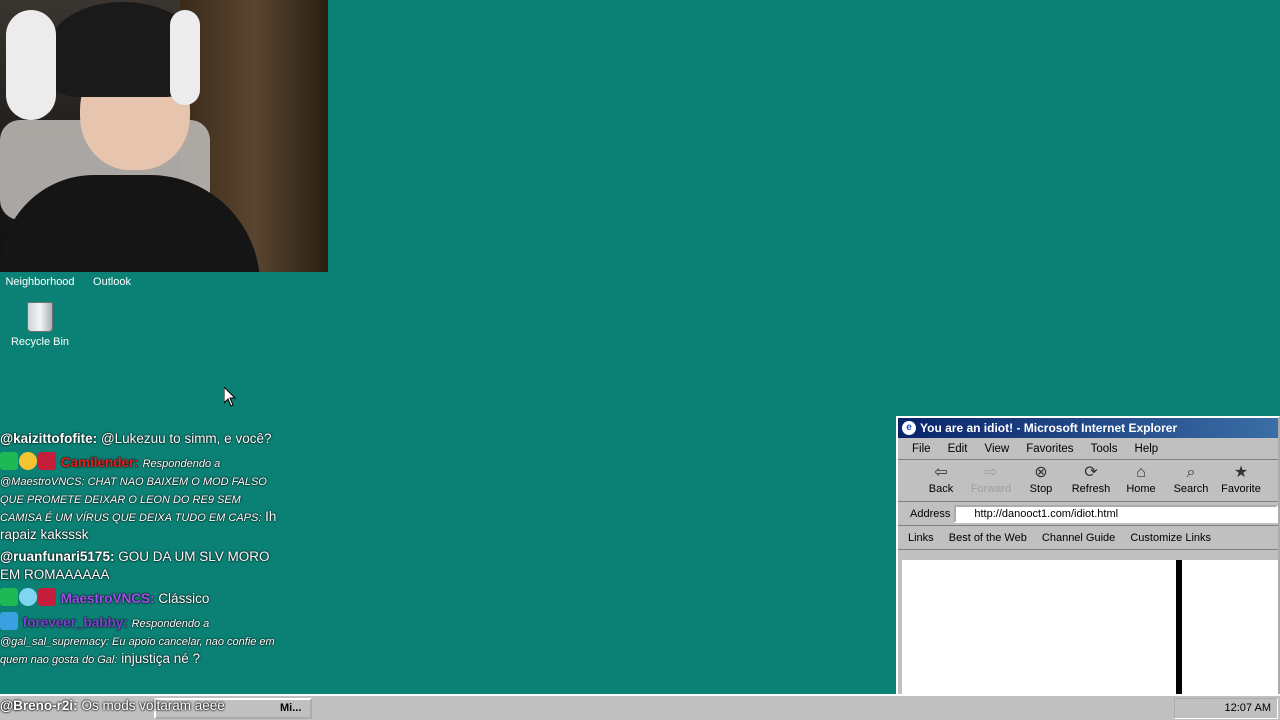 The height and width of the screenshot is (720, 1280). What do you see at coordinates (1141, 472) in the screenshot?
I see `home-icon: ⌂` at bounding box center [1141, 472].